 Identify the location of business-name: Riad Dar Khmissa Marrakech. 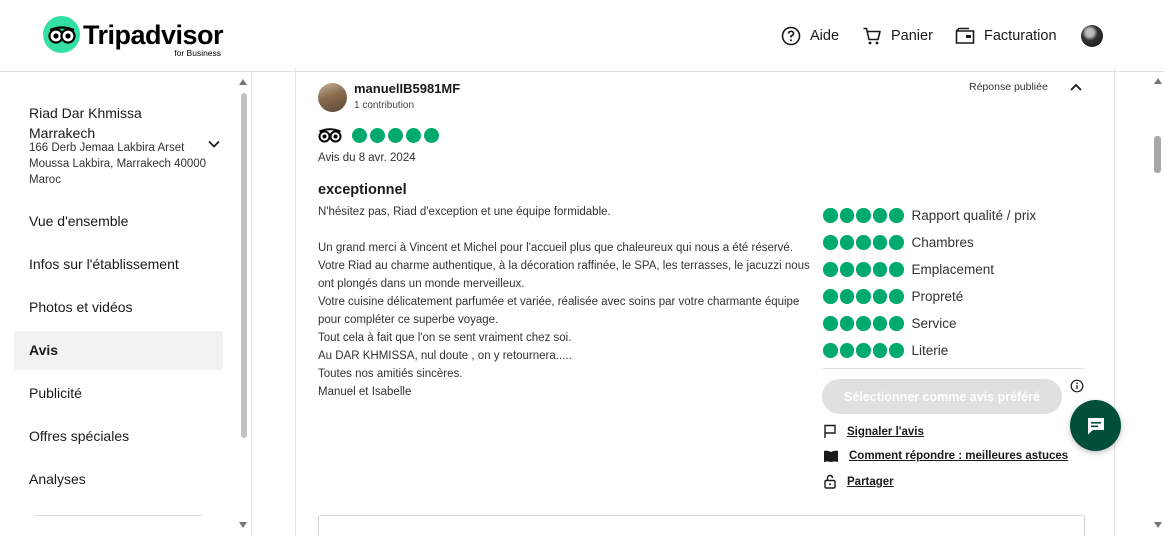
(119, 123).